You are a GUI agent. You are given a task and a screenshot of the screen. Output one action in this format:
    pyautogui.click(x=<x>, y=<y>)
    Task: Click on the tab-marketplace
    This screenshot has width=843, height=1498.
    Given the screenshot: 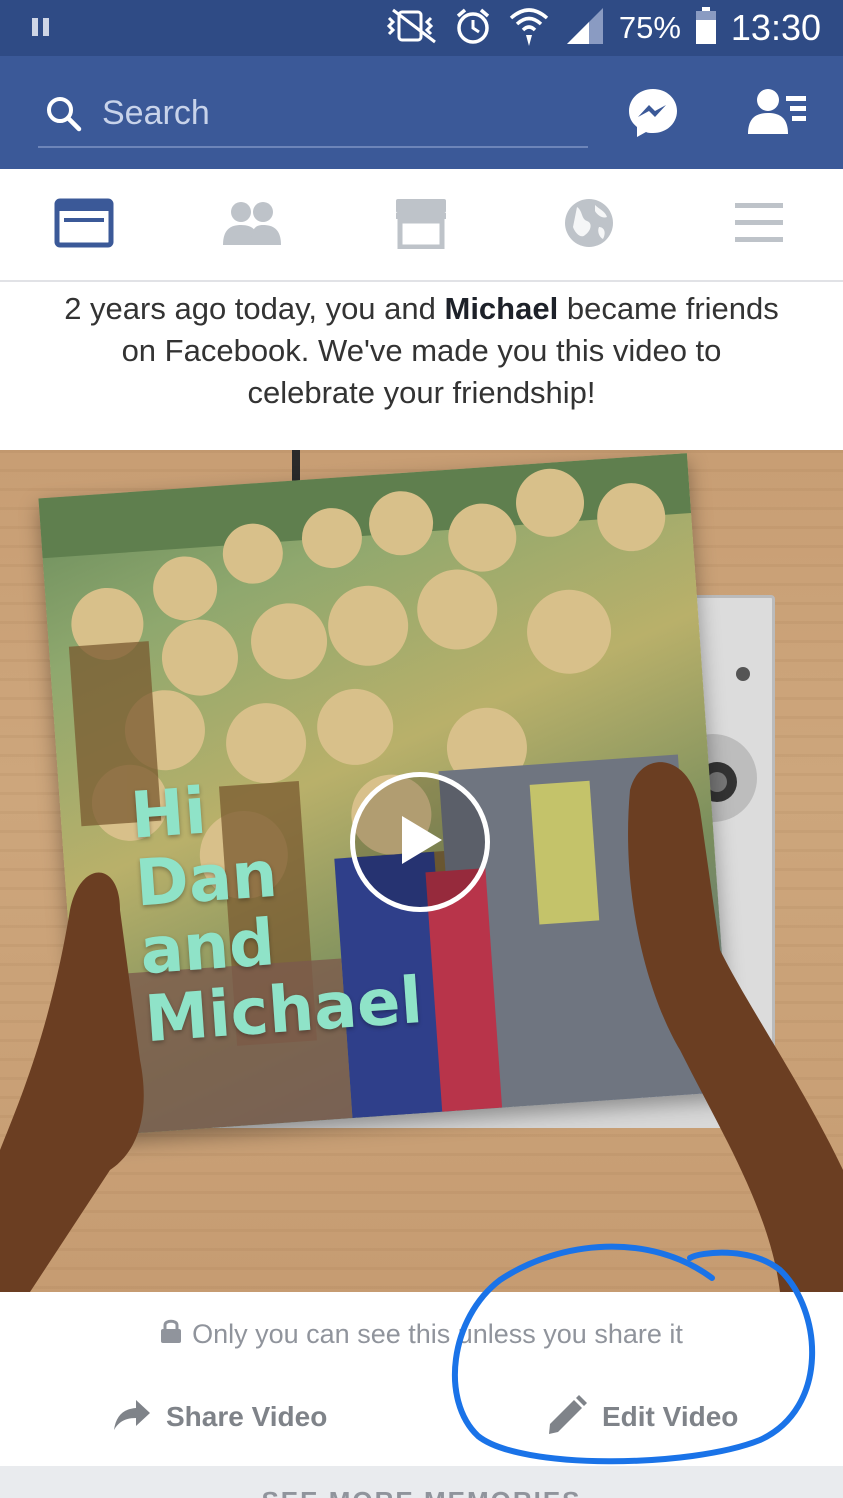 What is the action you would take?
    pyautogui.click(x=421, y=225)
    